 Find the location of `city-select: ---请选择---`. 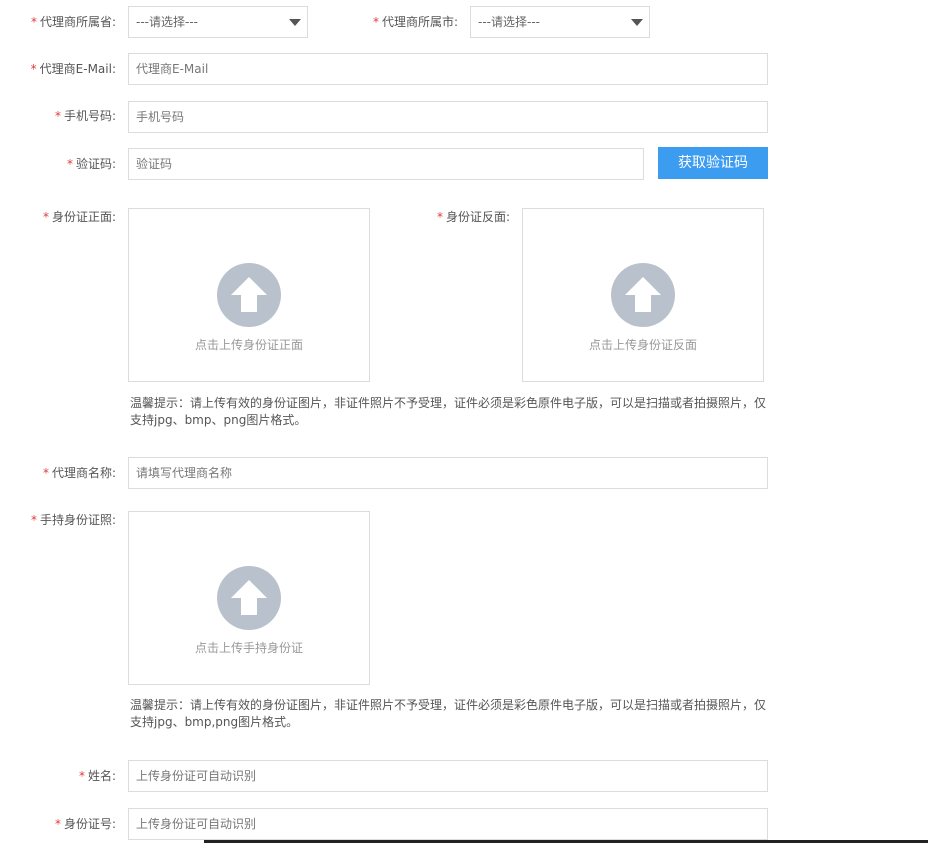

city-select: ---请选择--- is located at coordinates (560, 22).